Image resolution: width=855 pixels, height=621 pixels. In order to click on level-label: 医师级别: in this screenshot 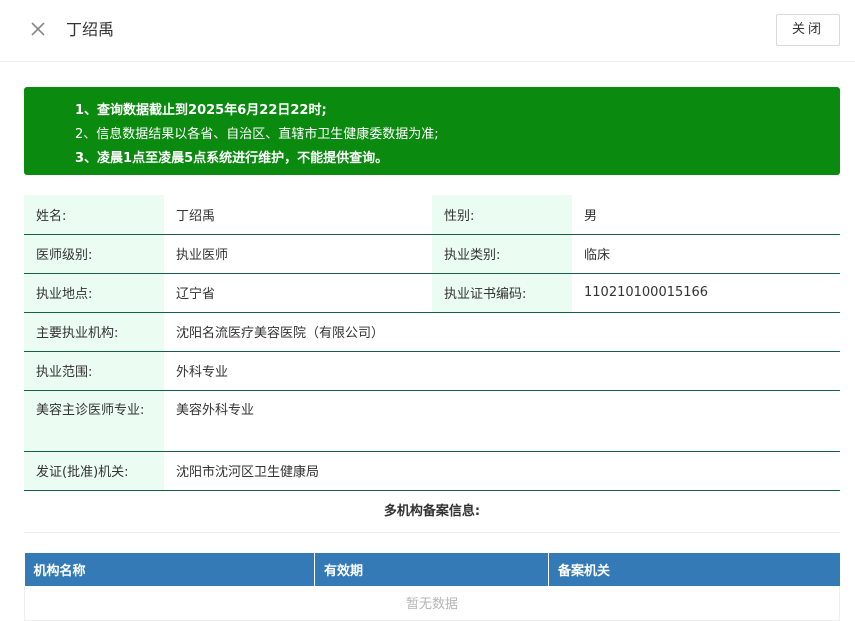, I will do `click(94, 254)`.